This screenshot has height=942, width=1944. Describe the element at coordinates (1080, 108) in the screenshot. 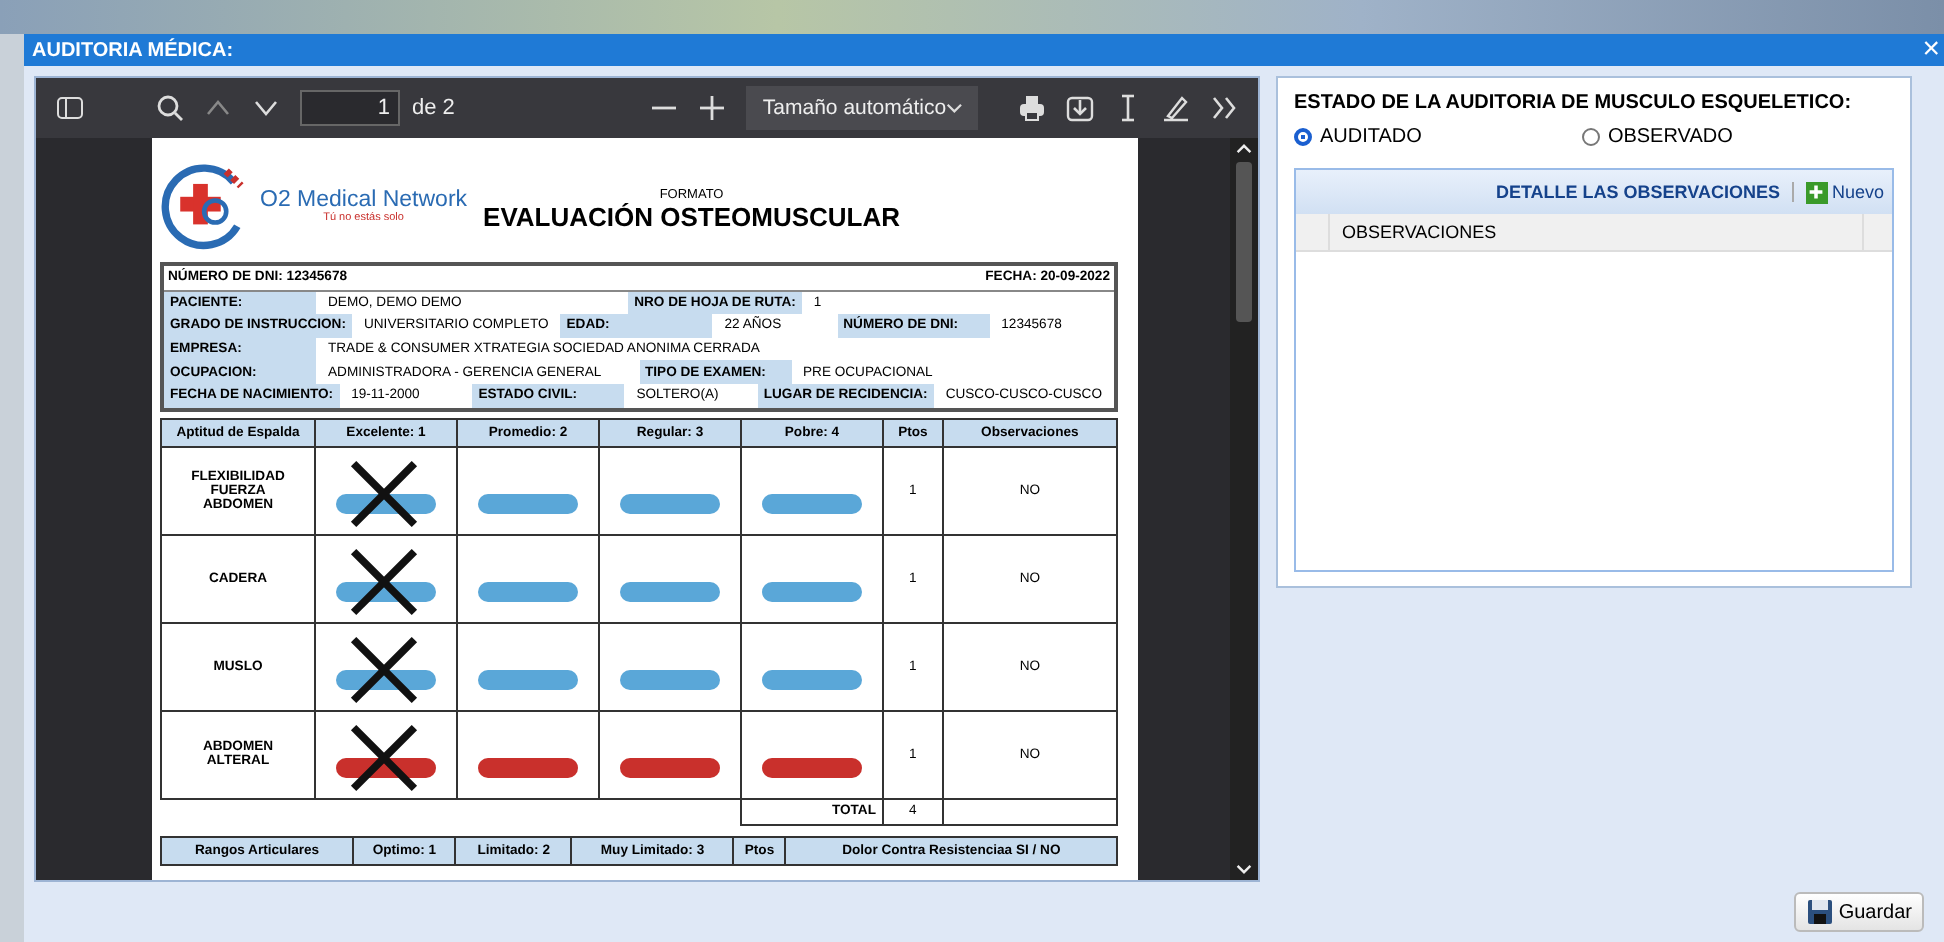

I see `download-icon` at that location.